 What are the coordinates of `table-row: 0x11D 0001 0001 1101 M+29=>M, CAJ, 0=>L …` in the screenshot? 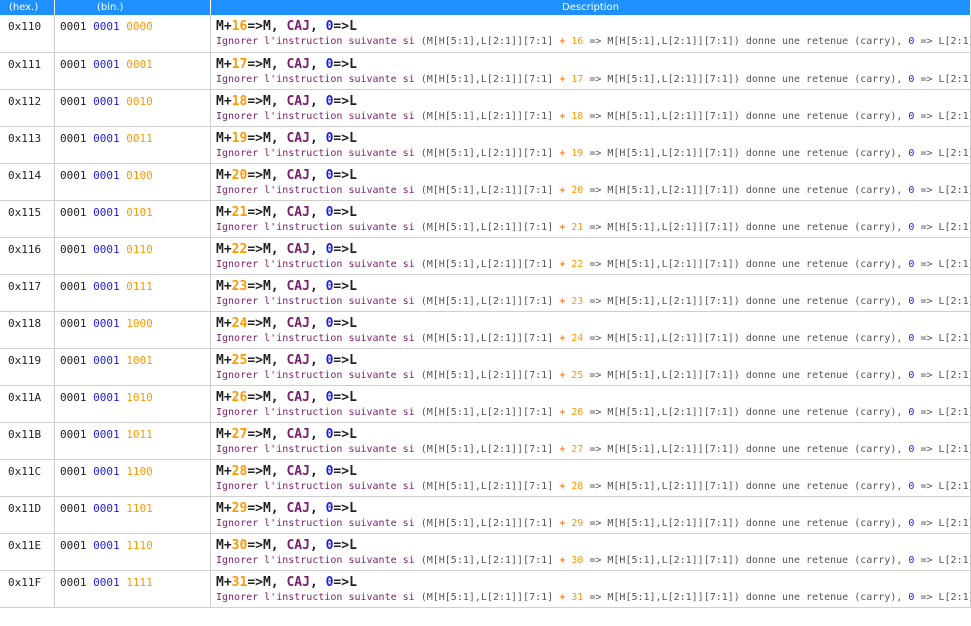 It's located at (485, 515).